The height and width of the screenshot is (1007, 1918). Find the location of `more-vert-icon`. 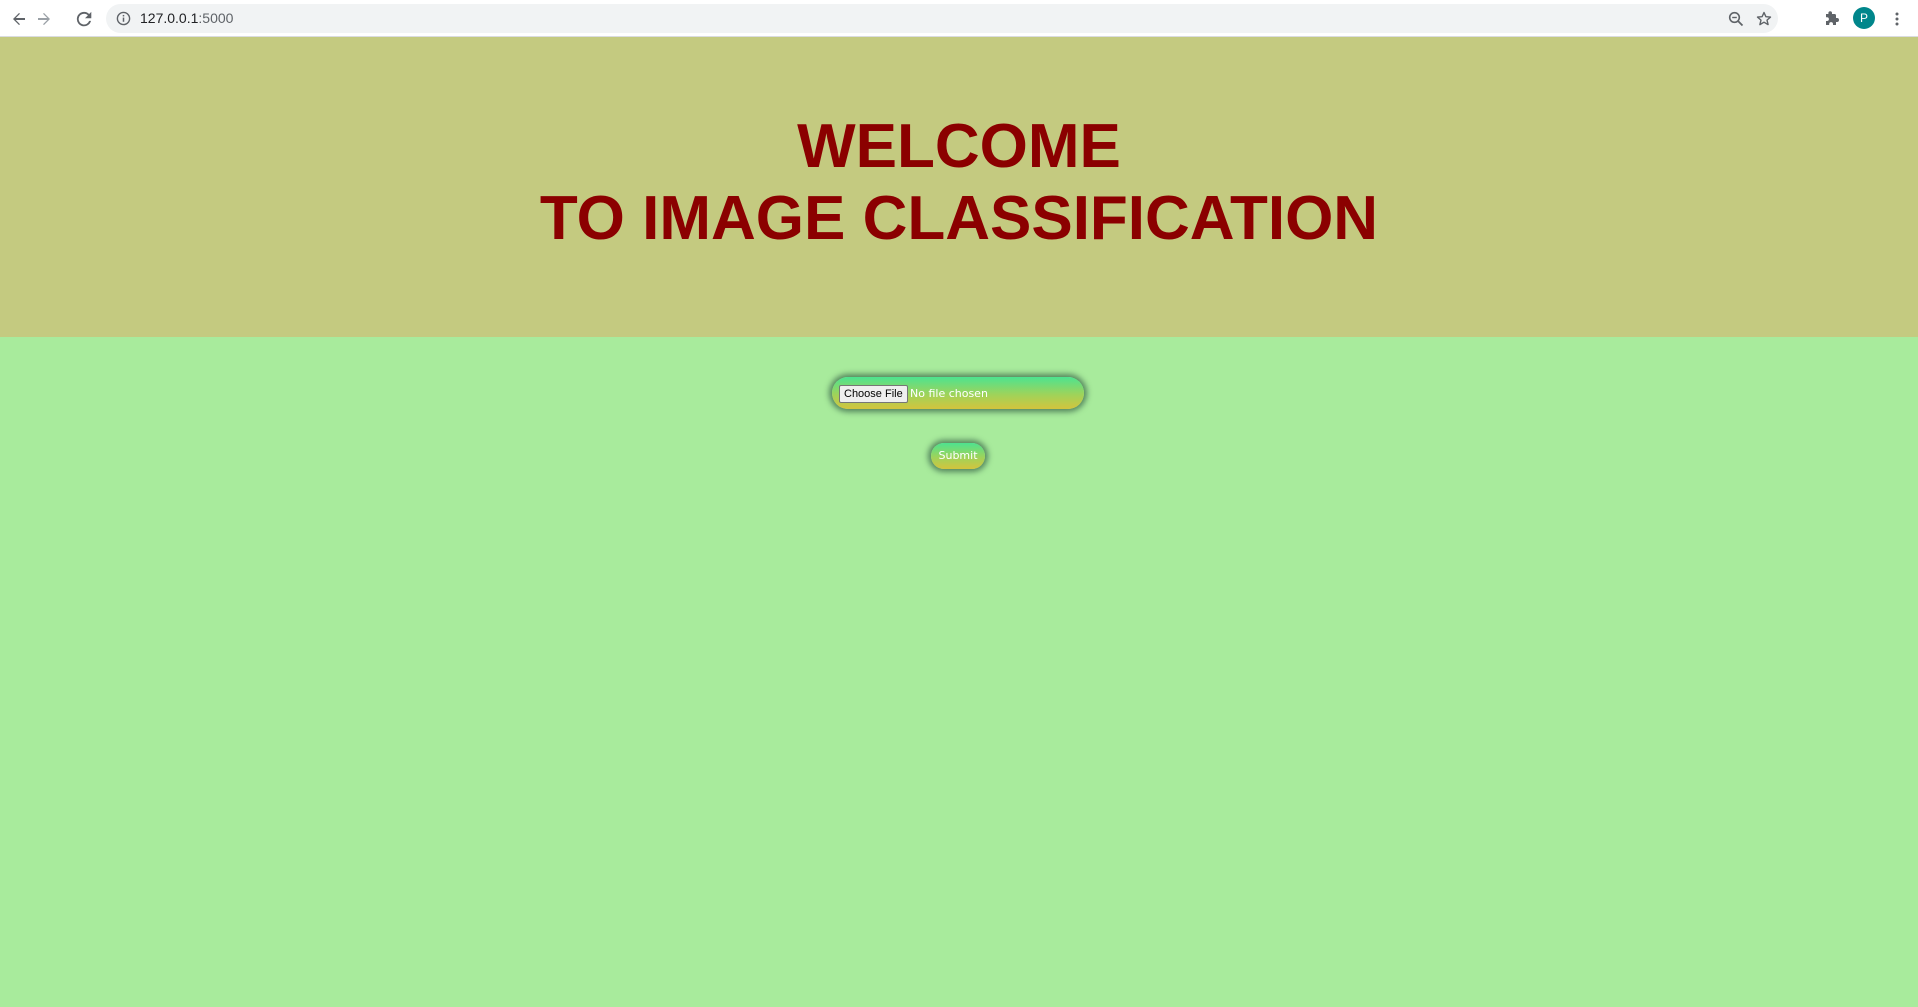

more-vert-icon is located at coordinates (1897, 19).